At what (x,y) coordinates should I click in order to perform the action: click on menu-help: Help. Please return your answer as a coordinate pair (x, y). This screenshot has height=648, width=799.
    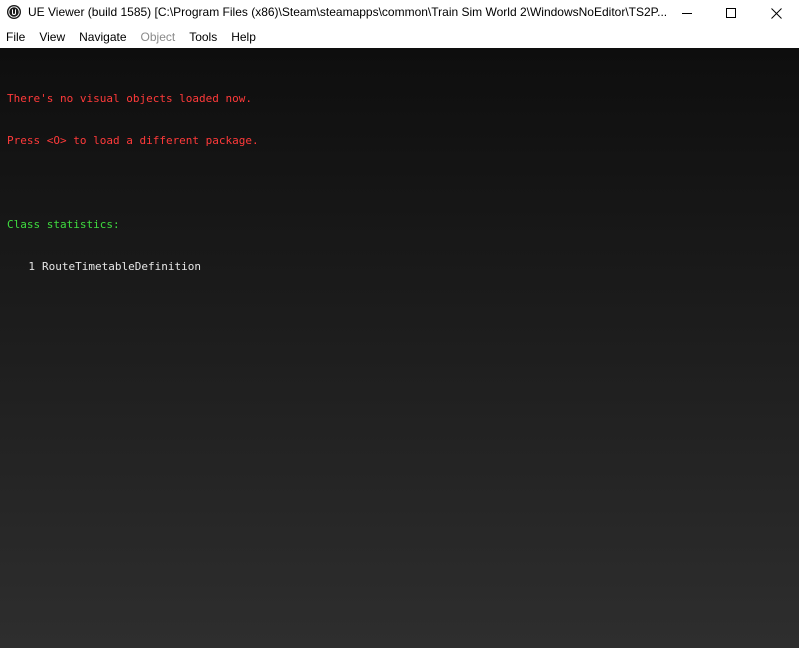
    Looking at the image, I should click on (243, 37).